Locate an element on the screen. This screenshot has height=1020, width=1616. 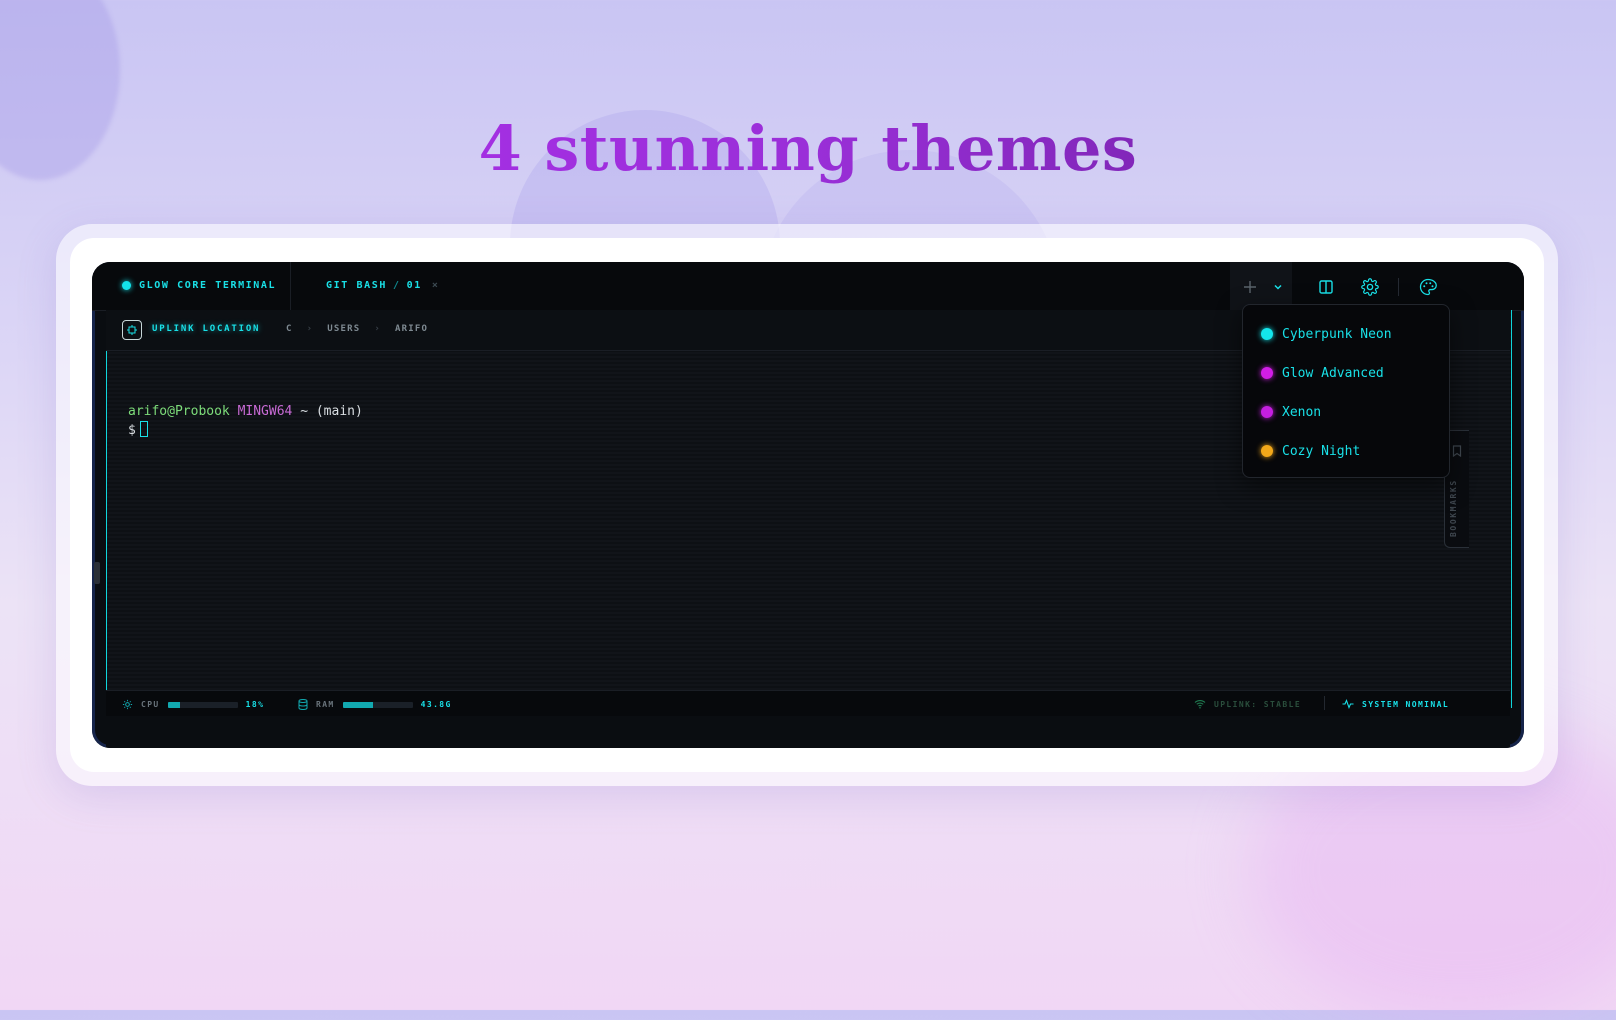
tab-label: GIT BASH is located at coordinates (356, 285).